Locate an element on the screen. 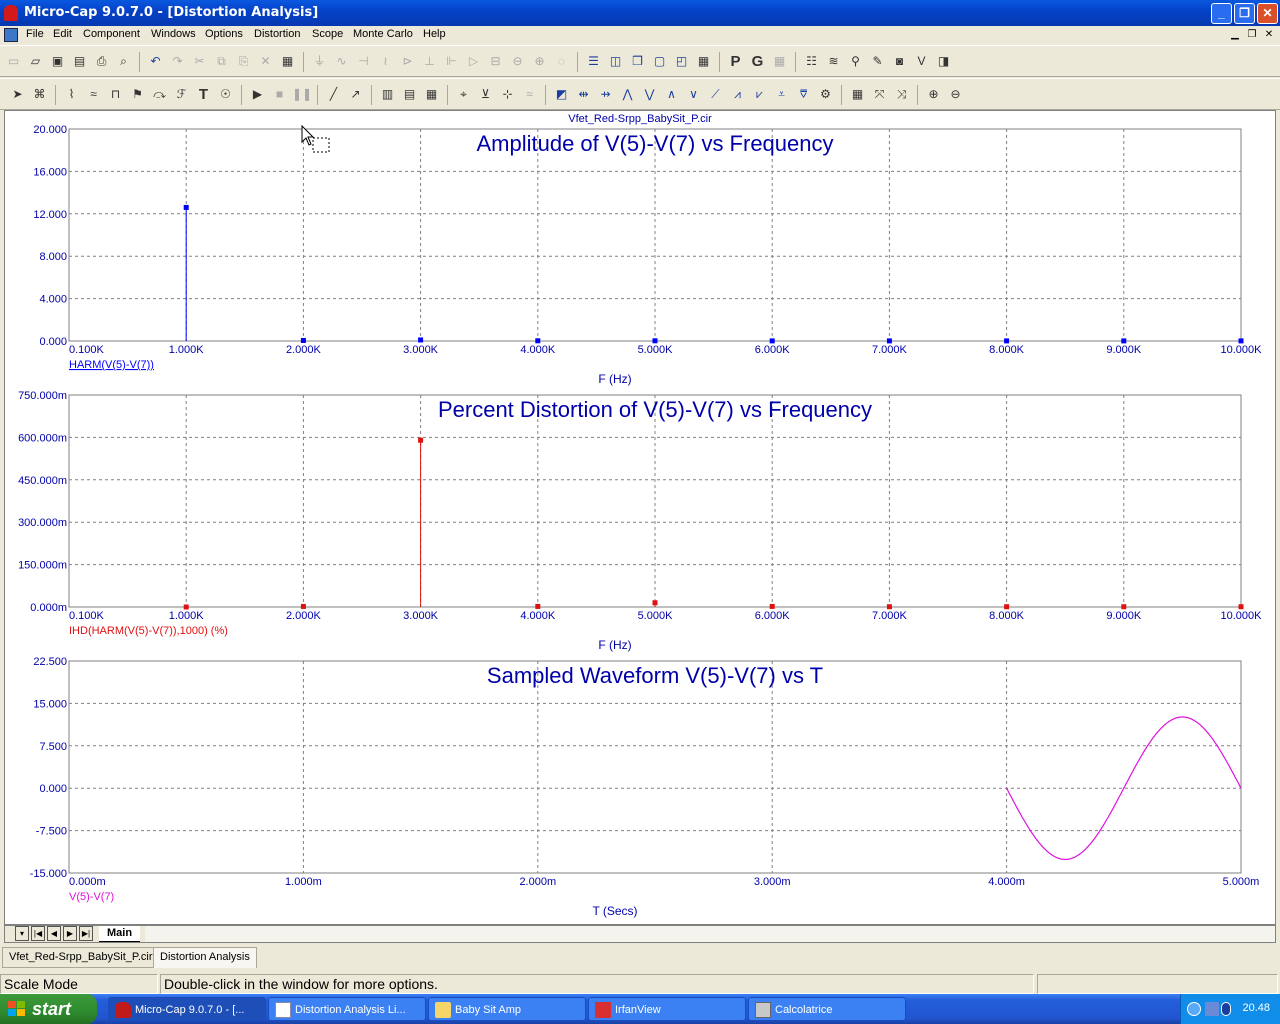 This screenshot has width=1280, height=1024. fft-icon: ℱ is located at coordinates (181, 94).